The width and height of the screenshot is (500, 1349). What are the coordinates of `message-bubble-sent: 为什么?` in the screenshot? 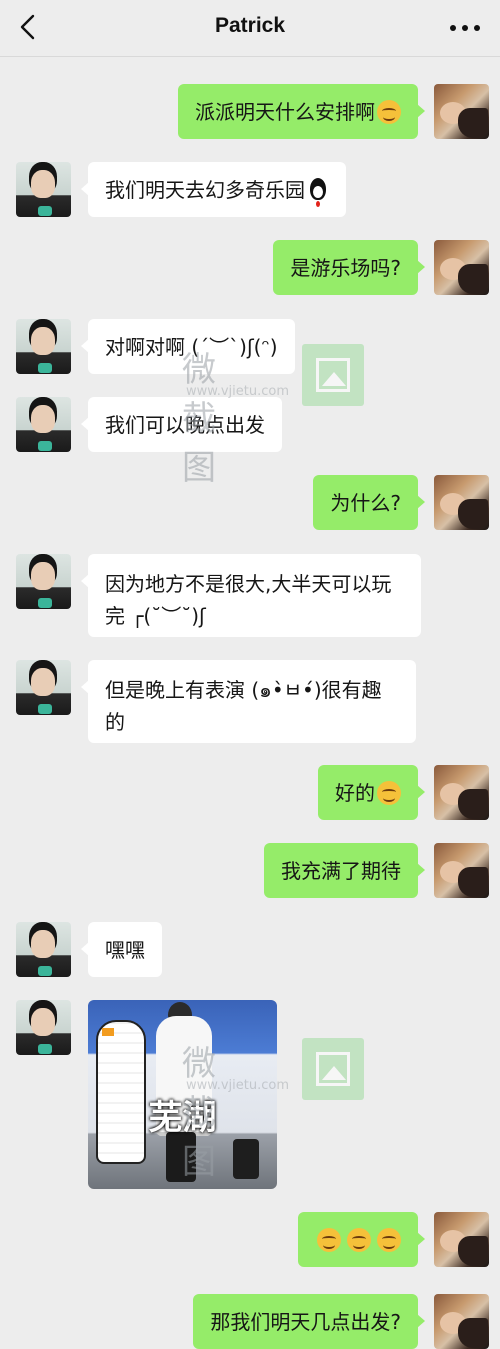 It's located at (369, 502).